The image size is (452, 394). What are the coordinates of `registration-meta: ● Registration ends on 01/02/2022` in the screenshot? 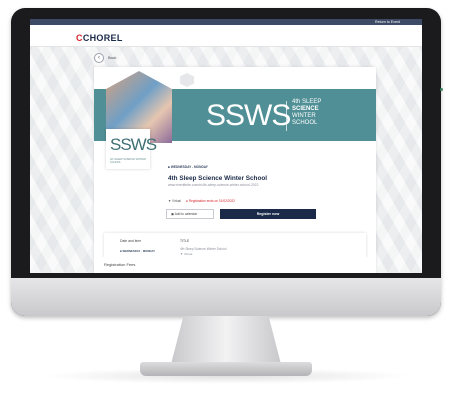 It's located at (210, 201).